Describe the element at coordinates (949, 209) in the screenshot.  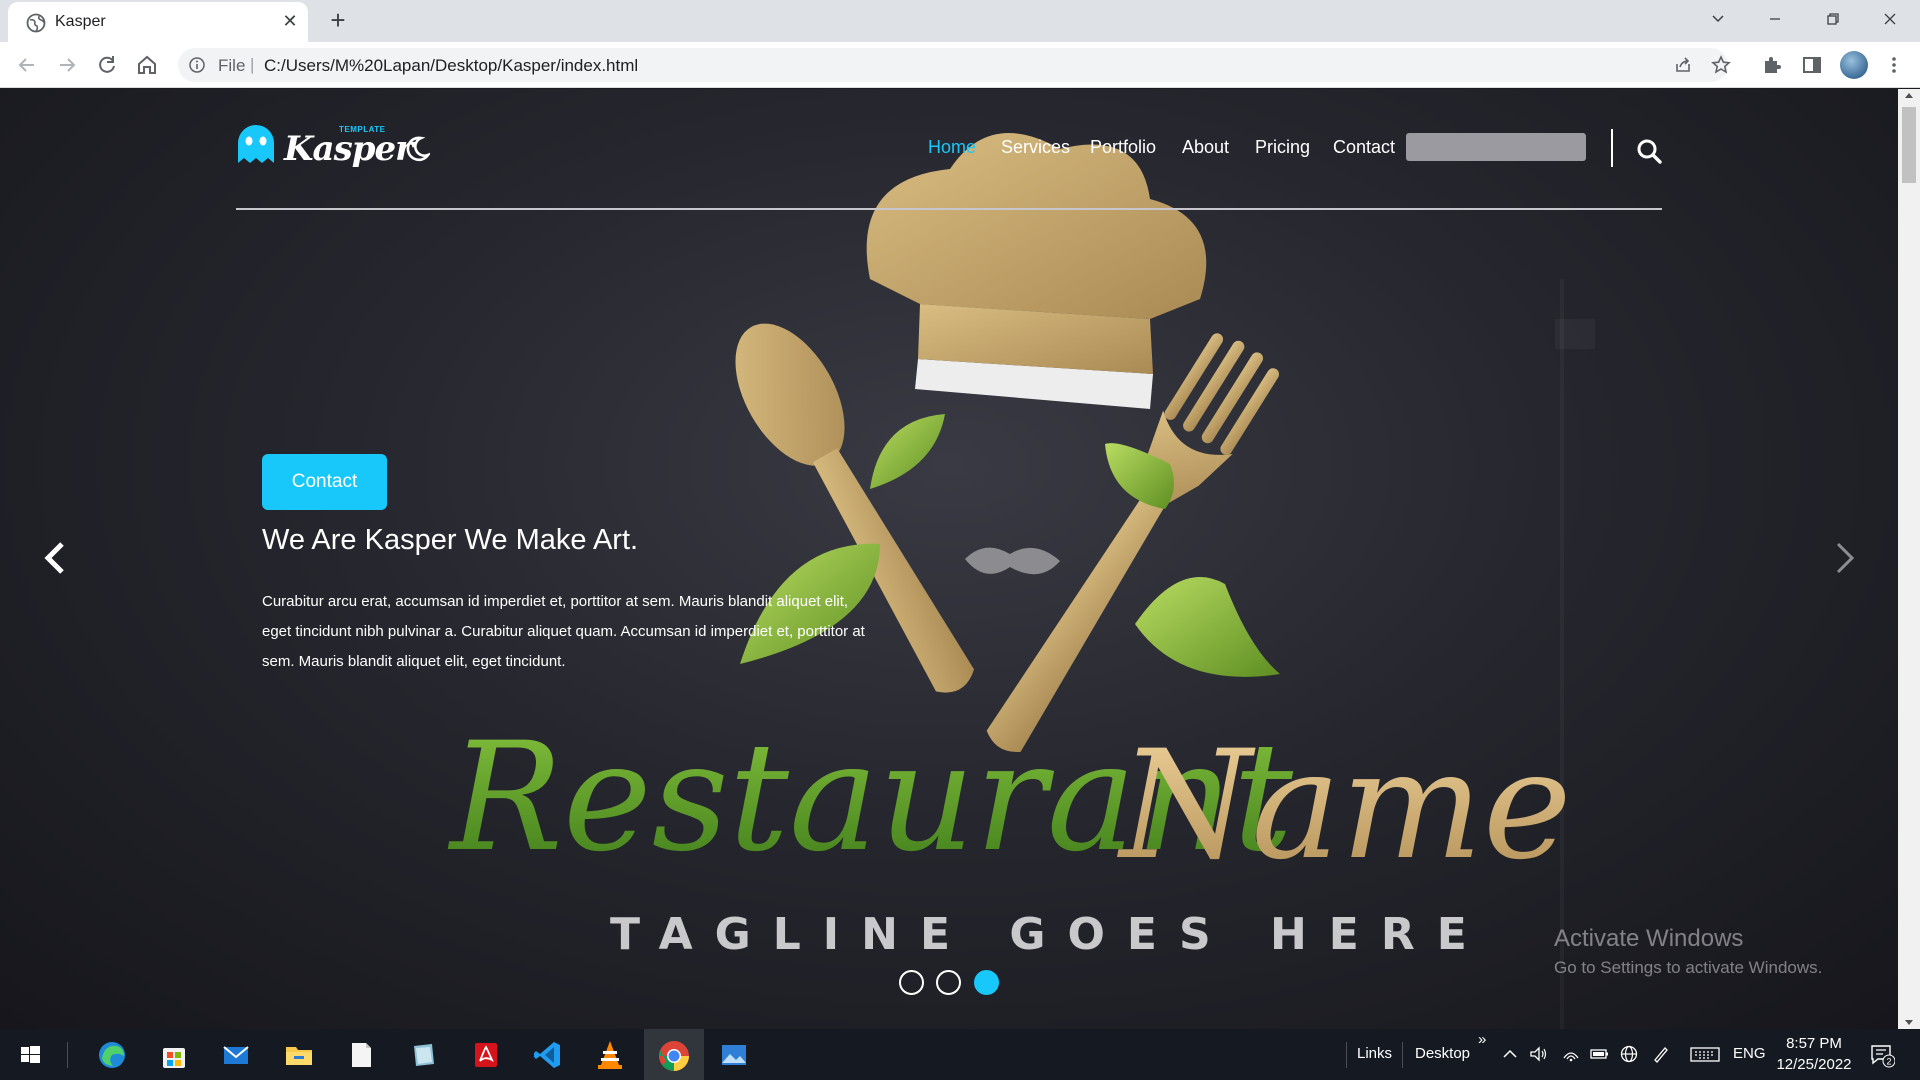
I see `header-divider-line` at that location.